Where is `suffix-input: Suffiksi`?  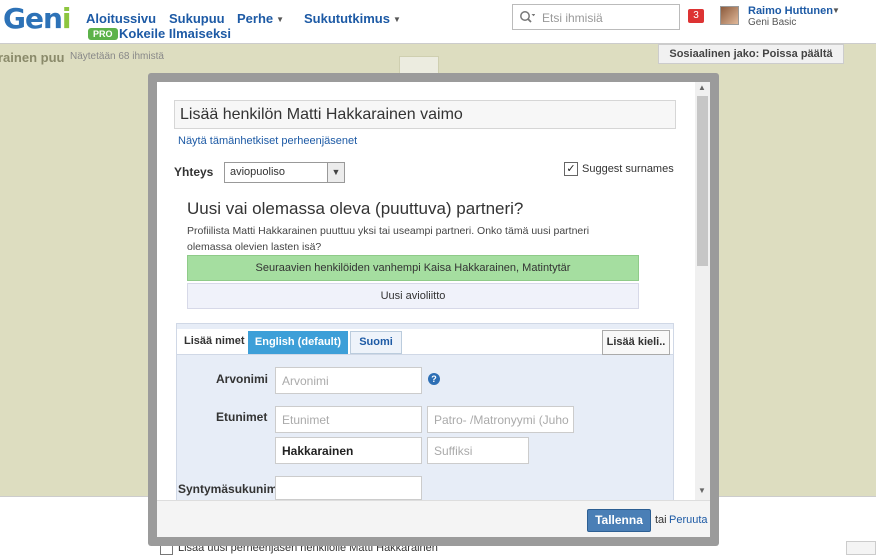 suffix-input: Suffiksi is located at coordinates (478, 450).